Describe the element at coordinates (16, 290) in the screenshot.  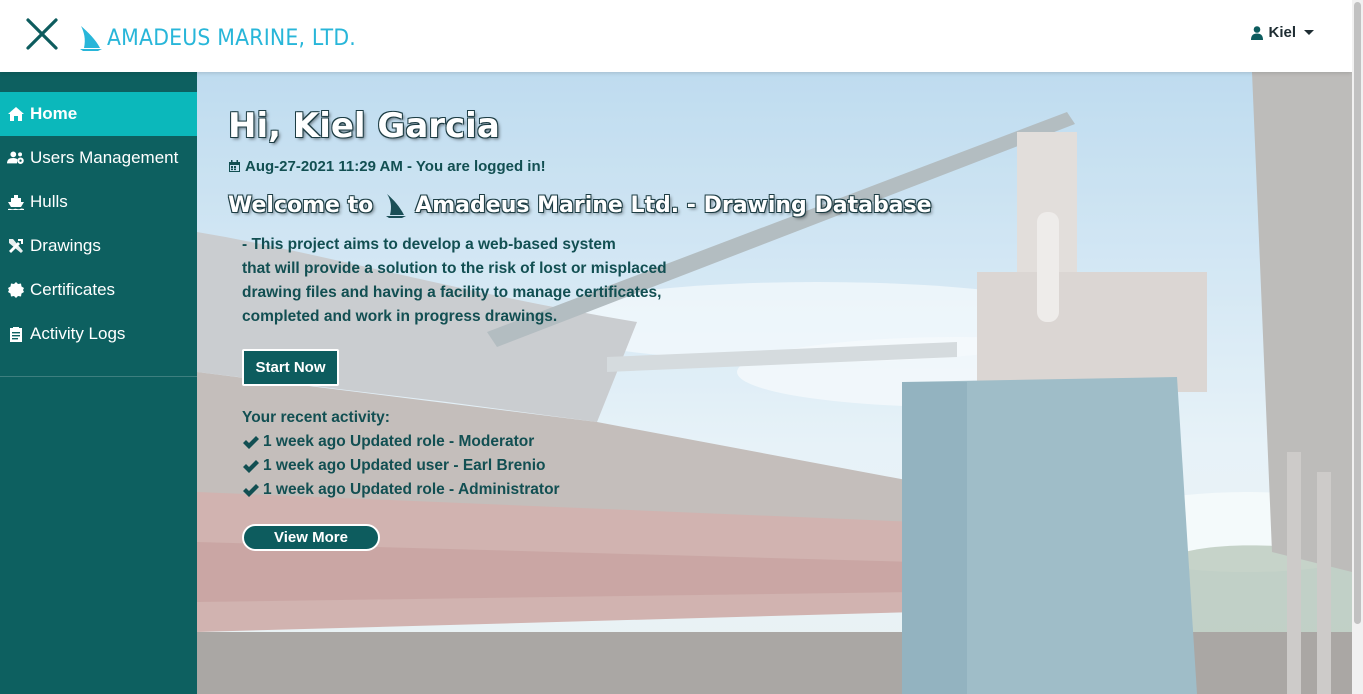
I see `certificate-icon` at that location.